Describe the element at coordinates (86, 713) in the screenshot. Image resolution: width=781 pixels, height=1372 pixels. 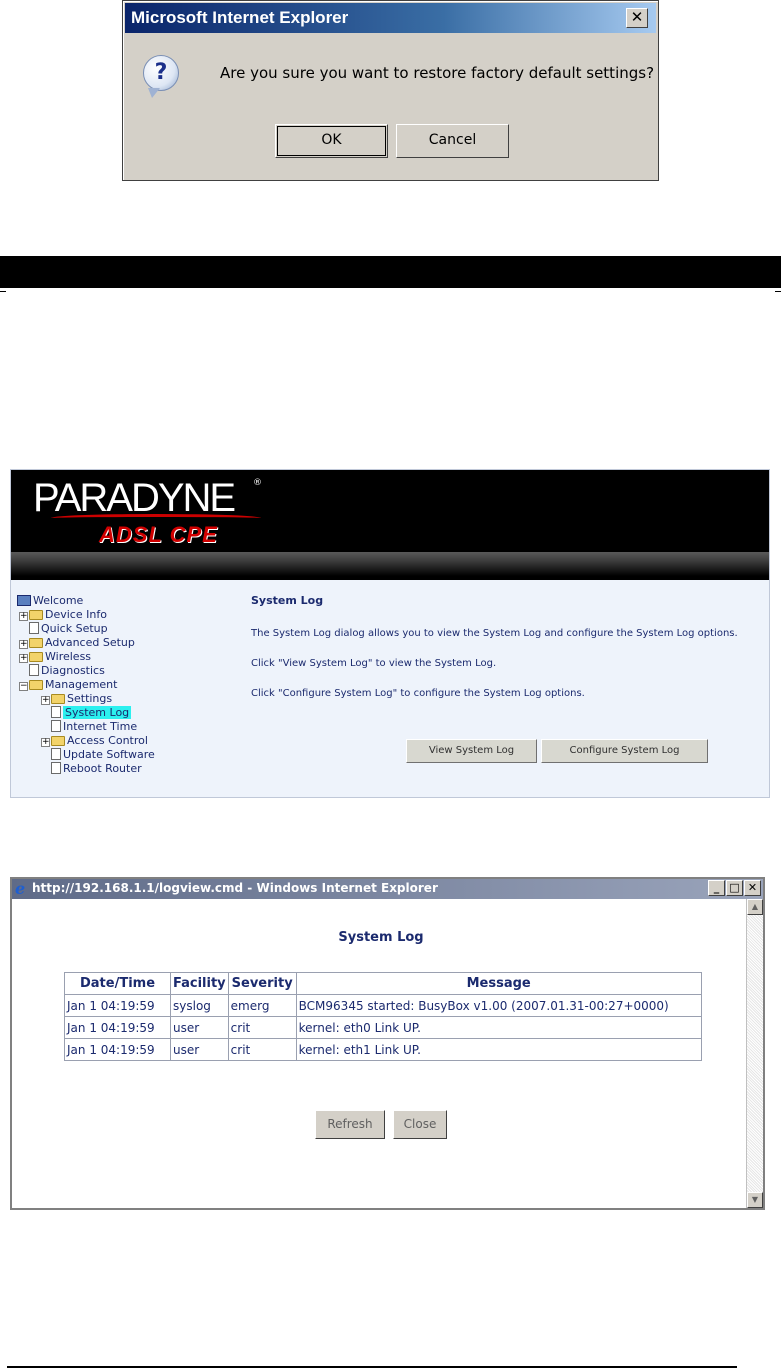
I see `nav-item-system-log: System Log` at that location.